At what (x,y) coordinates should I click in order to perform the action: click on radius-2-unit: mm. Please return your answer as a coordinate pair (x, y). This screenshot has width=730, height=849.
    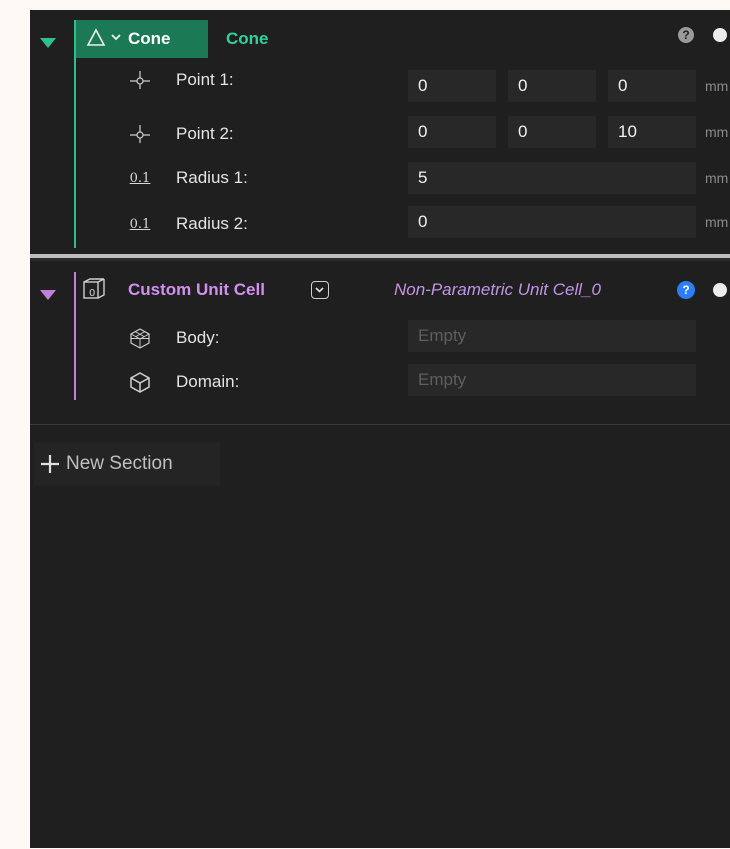
    Looking at the image, I should click on (717, 222).